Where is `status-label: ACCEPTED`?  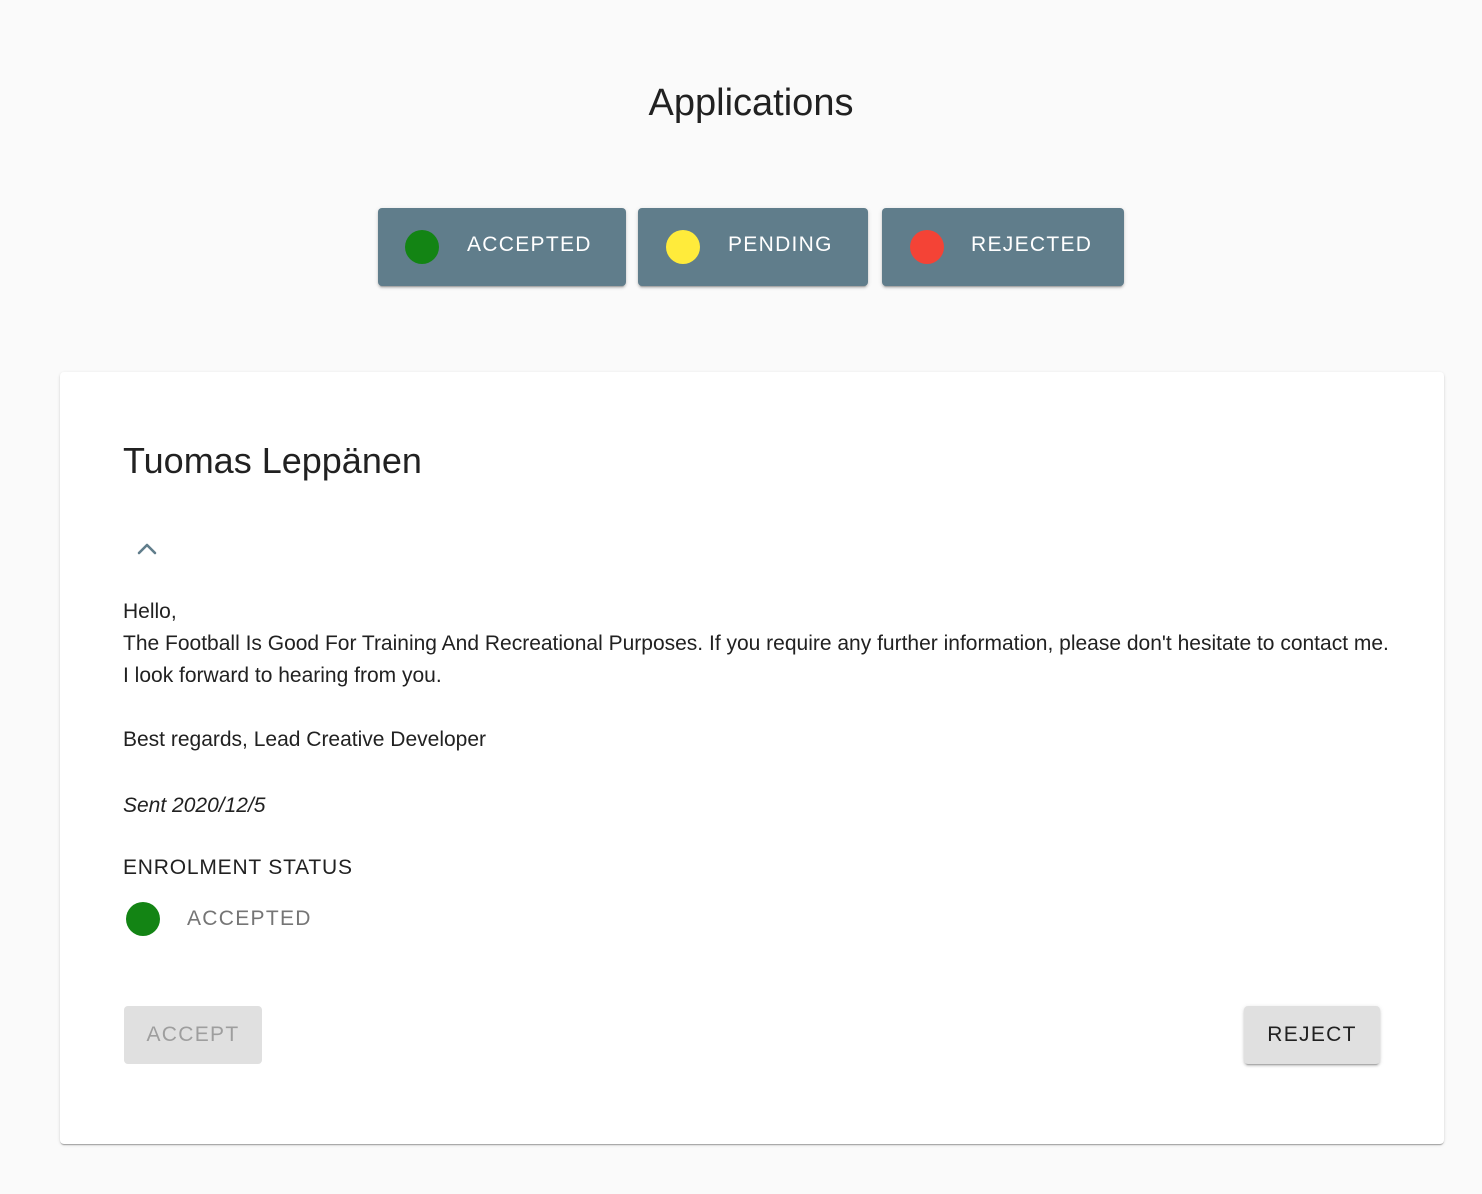
status-label: ACCEPTED is located at coordinates (249, 918).